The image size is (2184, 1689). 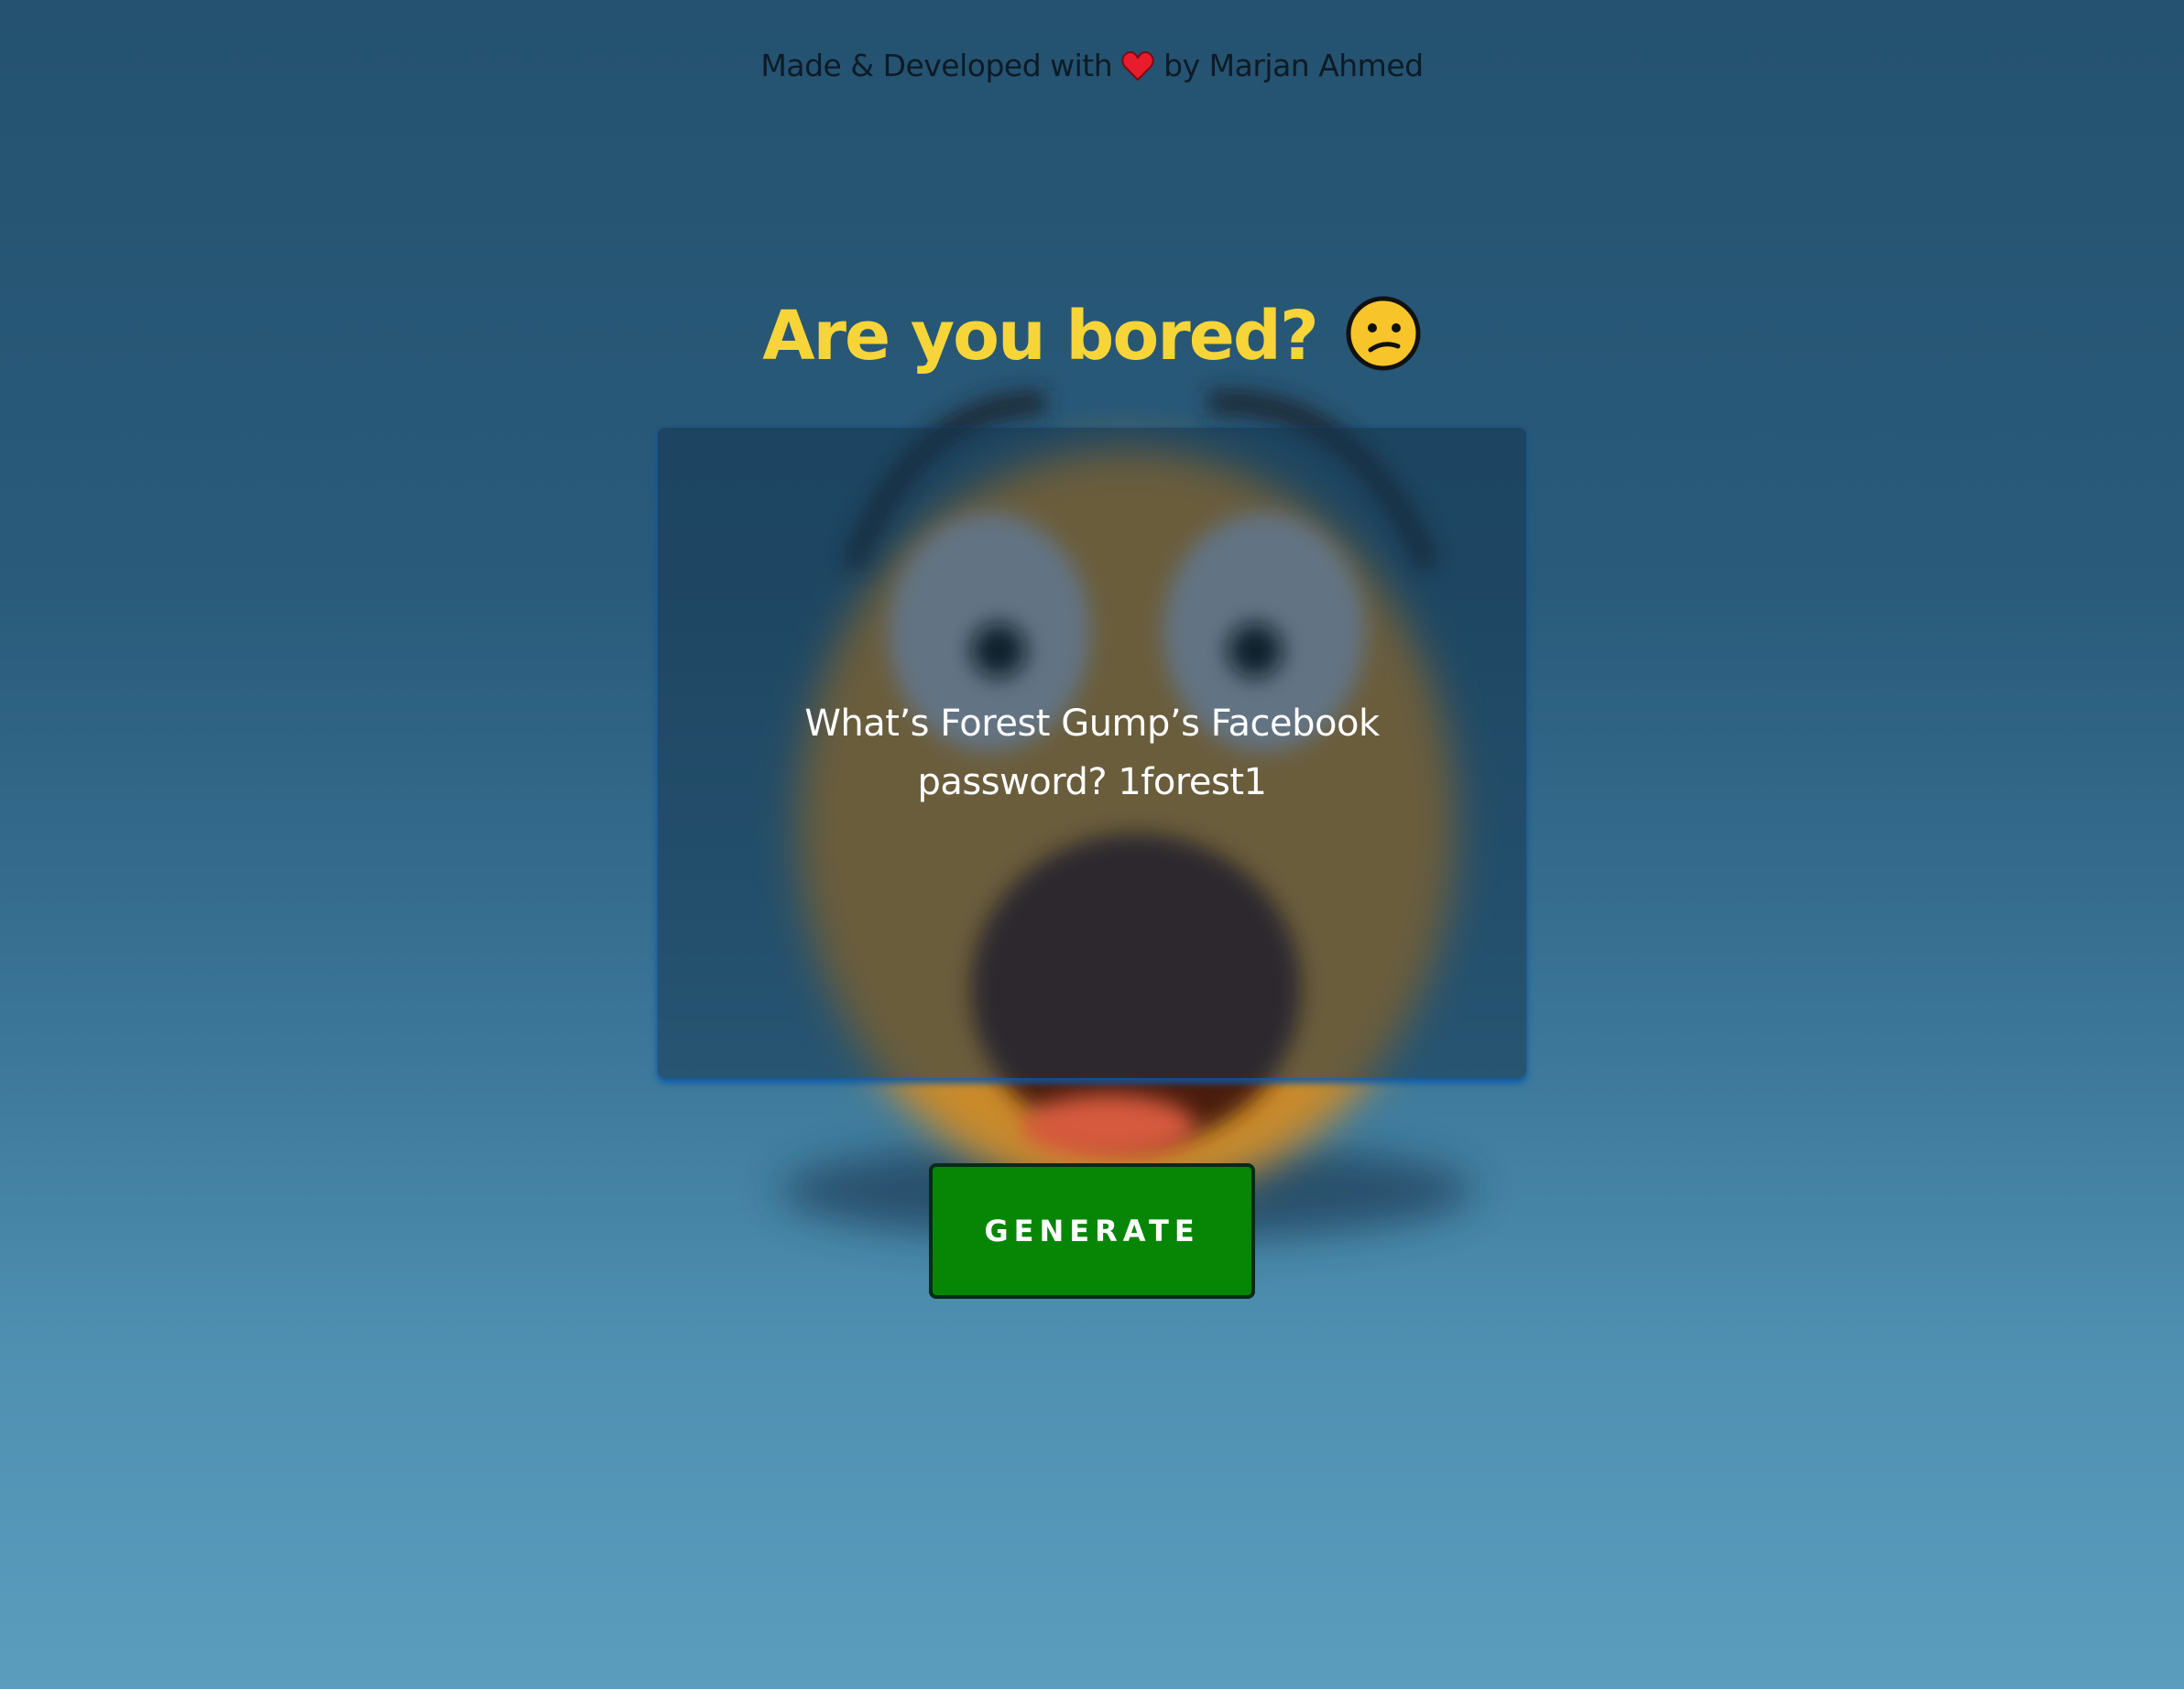 I want to click on confused-face-icon, so click(x=1383, y=342).